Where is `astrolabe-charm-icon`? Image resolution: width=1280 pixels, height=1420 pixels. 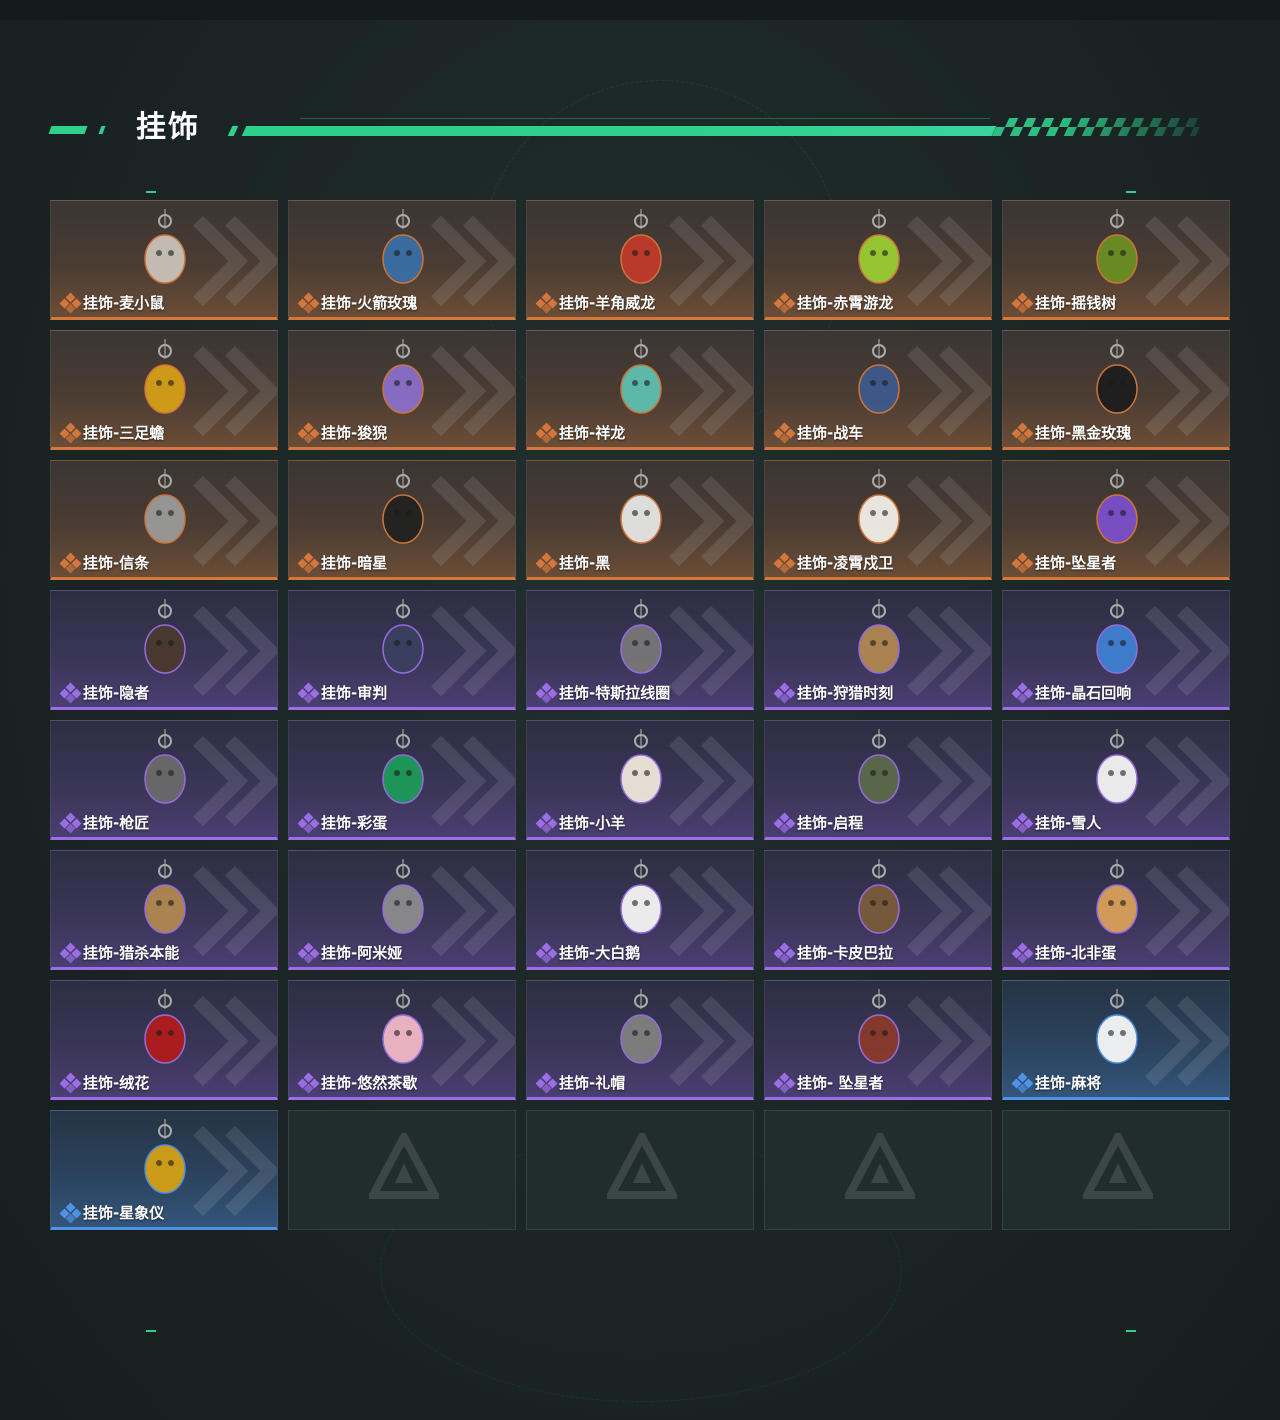 astrolabe-charm-icon is located at coordinates (165, 1159).